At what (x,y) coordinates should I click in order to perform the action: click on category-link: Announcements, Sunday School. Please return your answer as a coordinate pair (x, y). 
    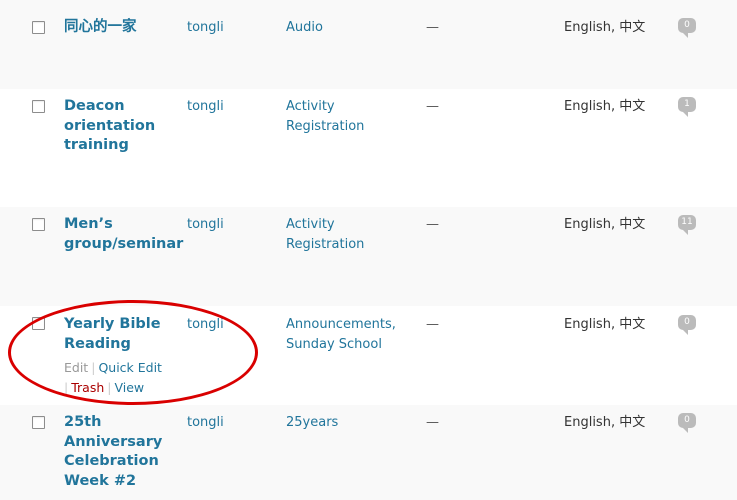
    Looking at the image, I should click on (346, 334).